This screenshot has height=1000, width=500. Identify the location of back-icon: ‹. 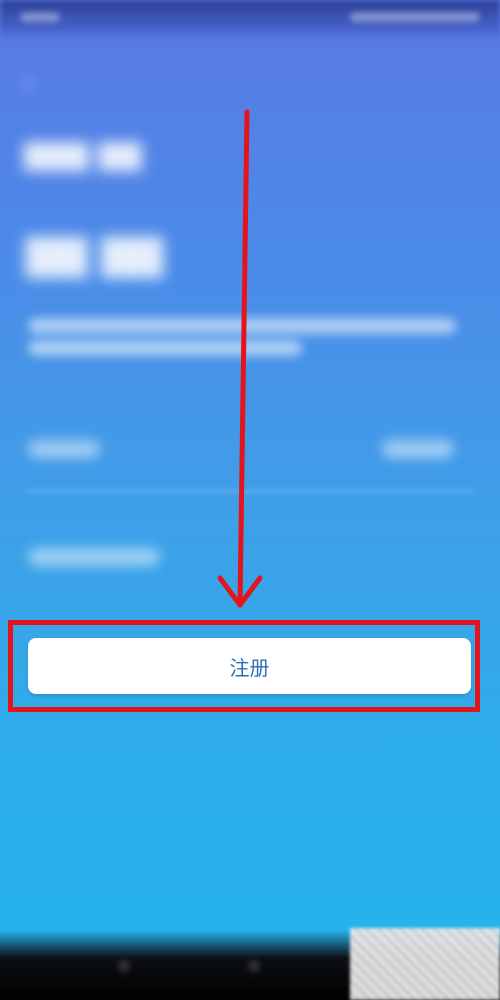
(29, 83).